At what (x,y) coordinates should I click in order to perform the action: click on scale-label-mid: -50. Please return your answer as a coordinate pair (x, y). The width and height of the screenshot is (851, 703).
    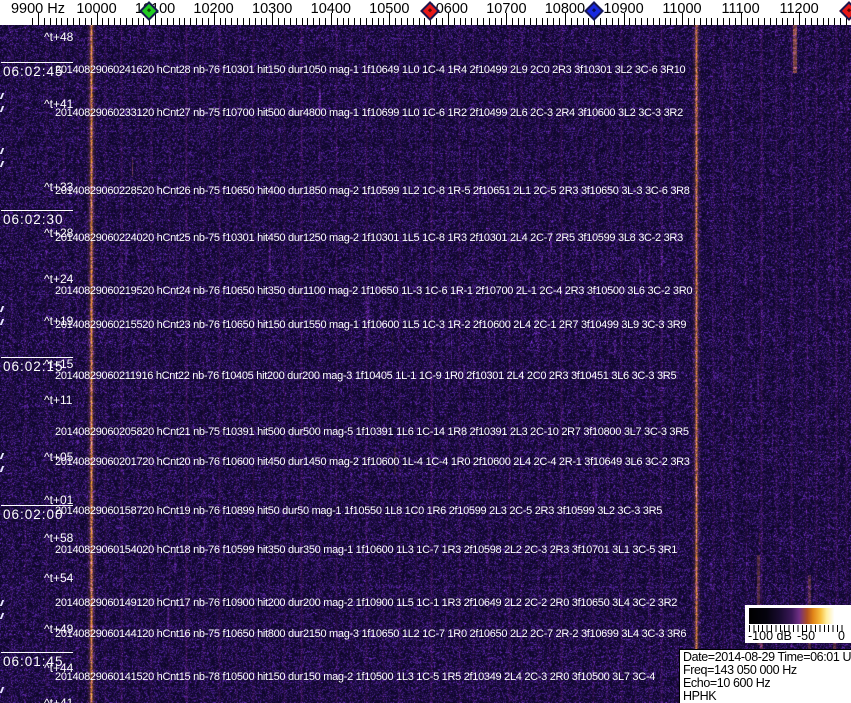
    Looking at the image, I should click on (806, 636).